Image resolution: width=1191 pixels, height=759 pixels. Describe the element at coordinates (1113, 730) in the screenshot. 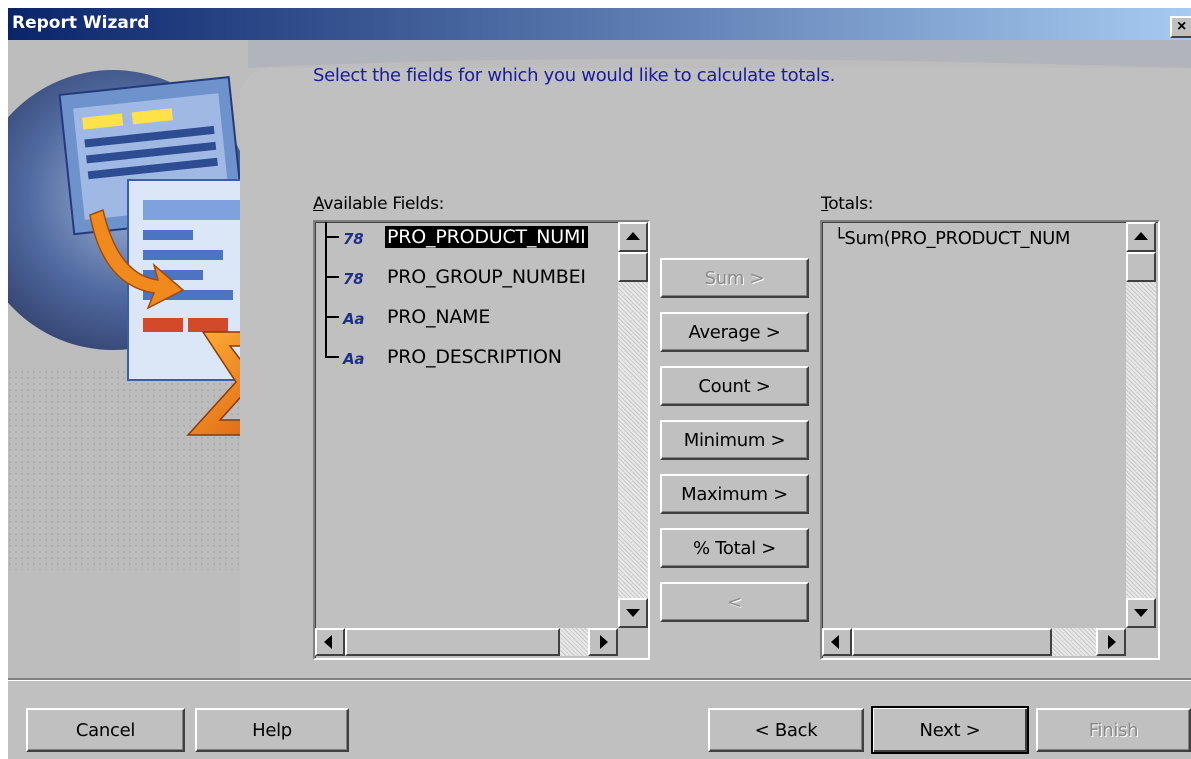

I see `finish-button: Finish` at that location.